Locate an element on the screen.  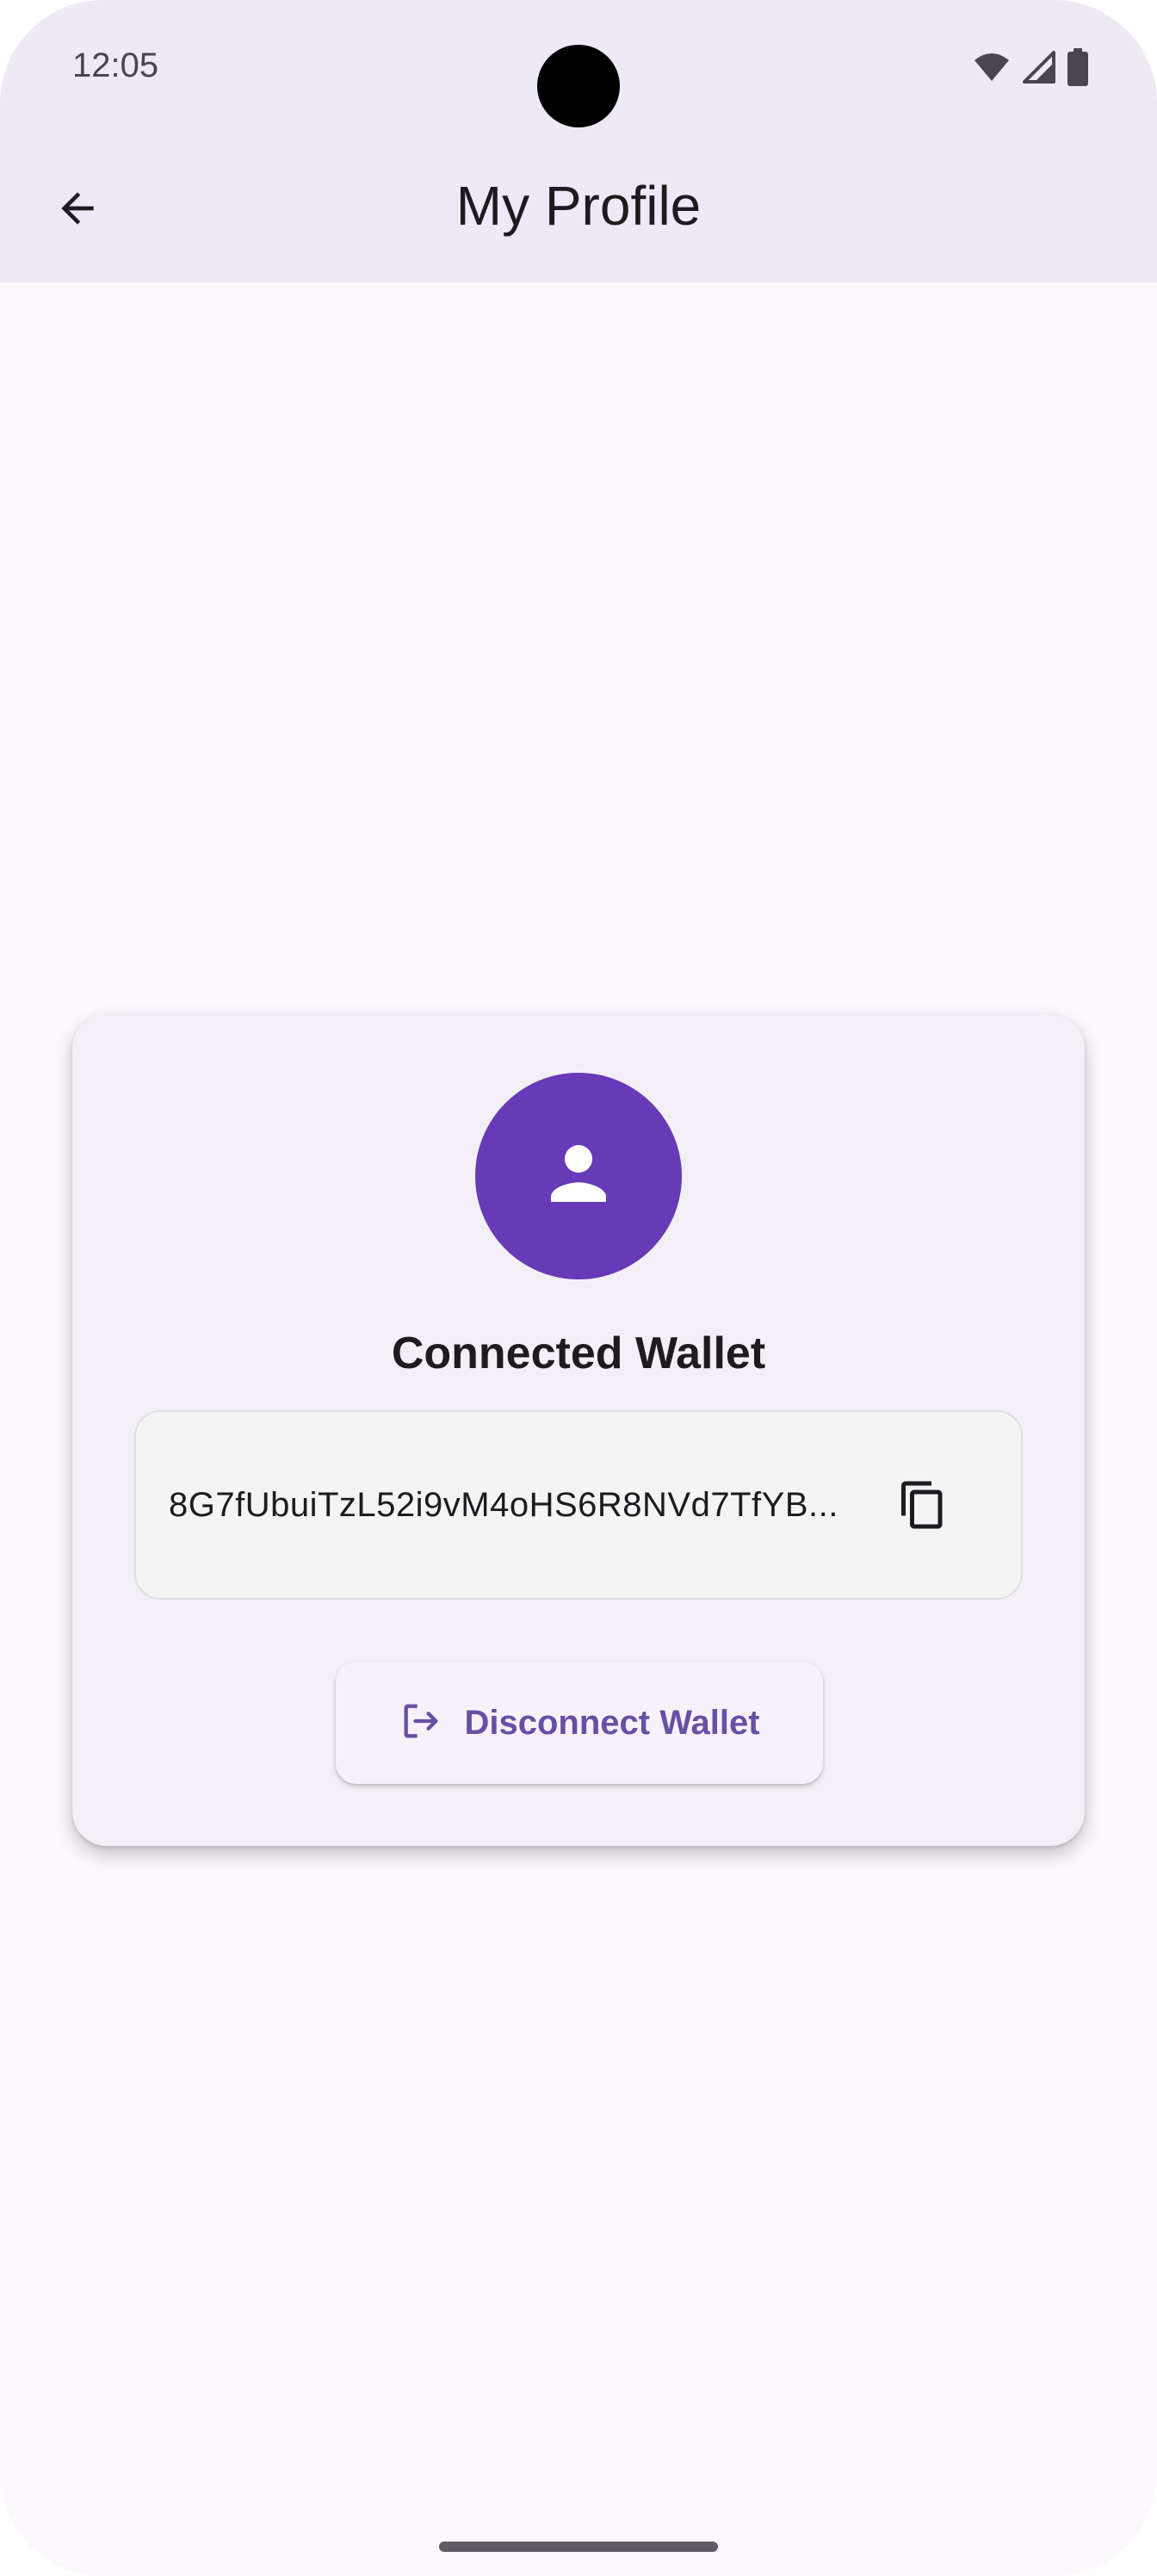
status-icons is located at coordinates (1030, 69).